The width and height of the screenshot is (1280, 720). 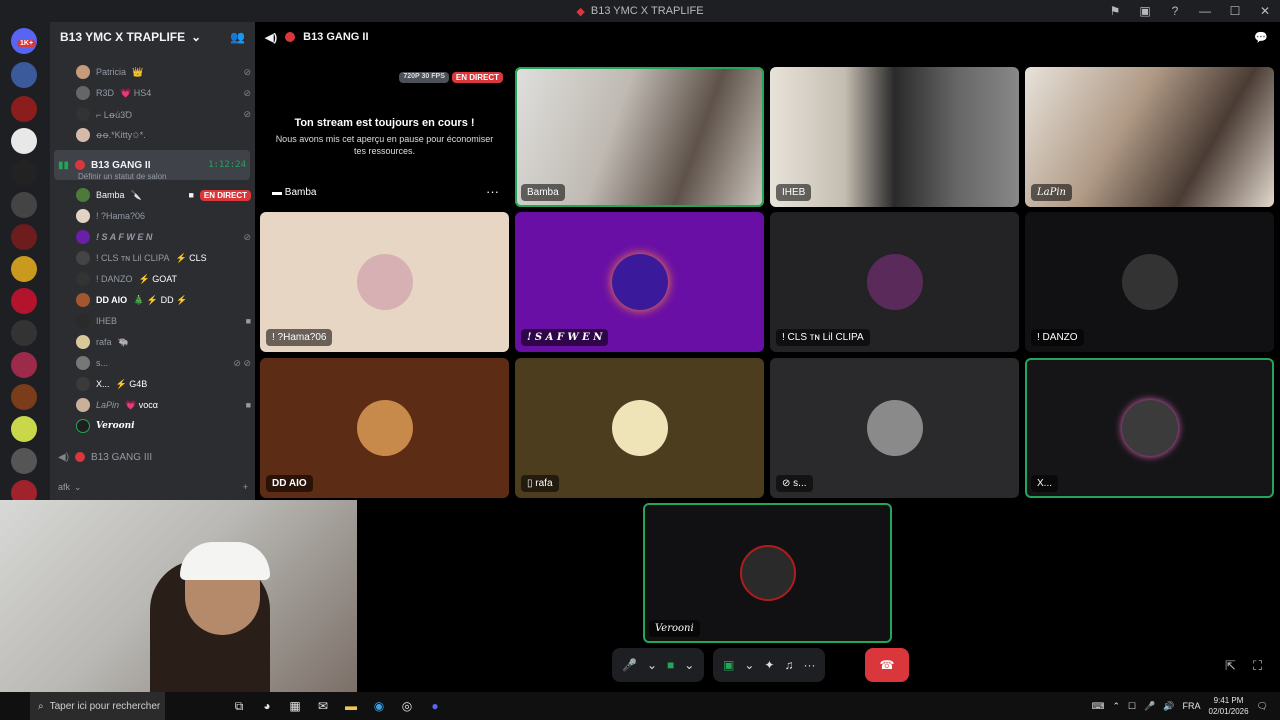 What do you see at coordinates (163, 216) in the screenshot?
I see `voice-user: ! ?Hama?06` at bounding box center [163, 216].